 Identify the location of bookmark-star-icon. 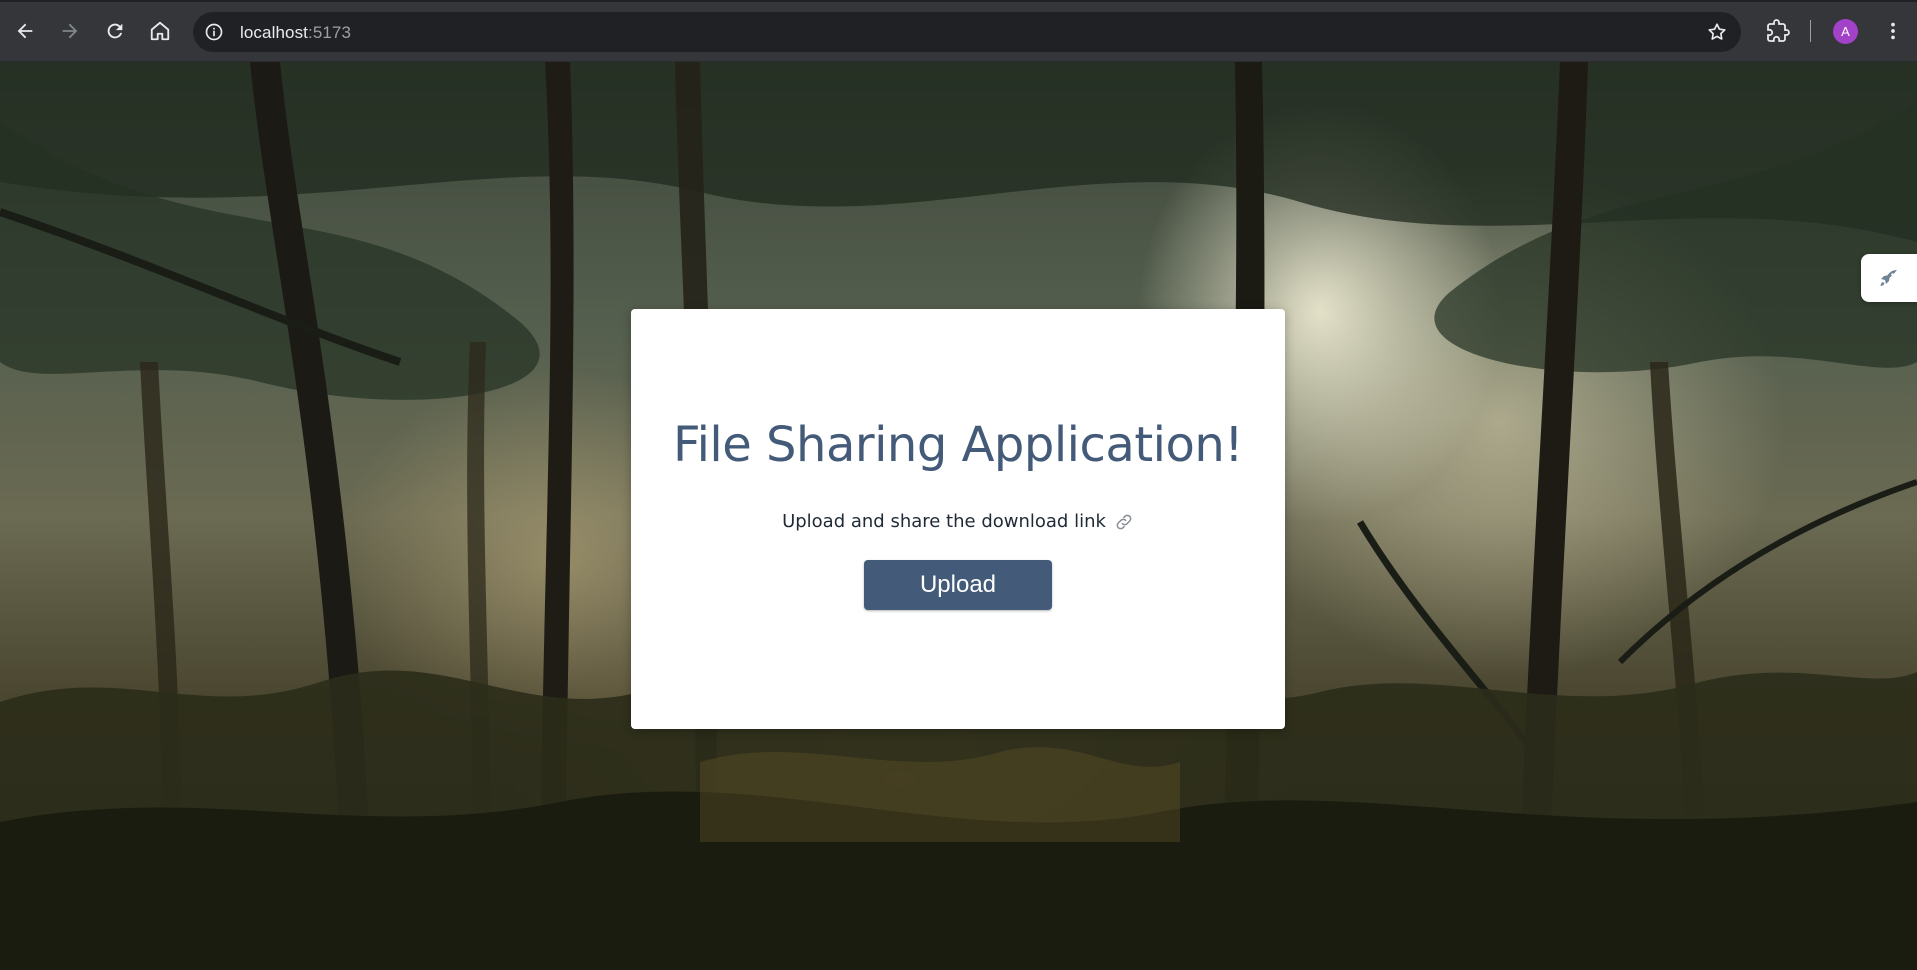
(1717, 32).